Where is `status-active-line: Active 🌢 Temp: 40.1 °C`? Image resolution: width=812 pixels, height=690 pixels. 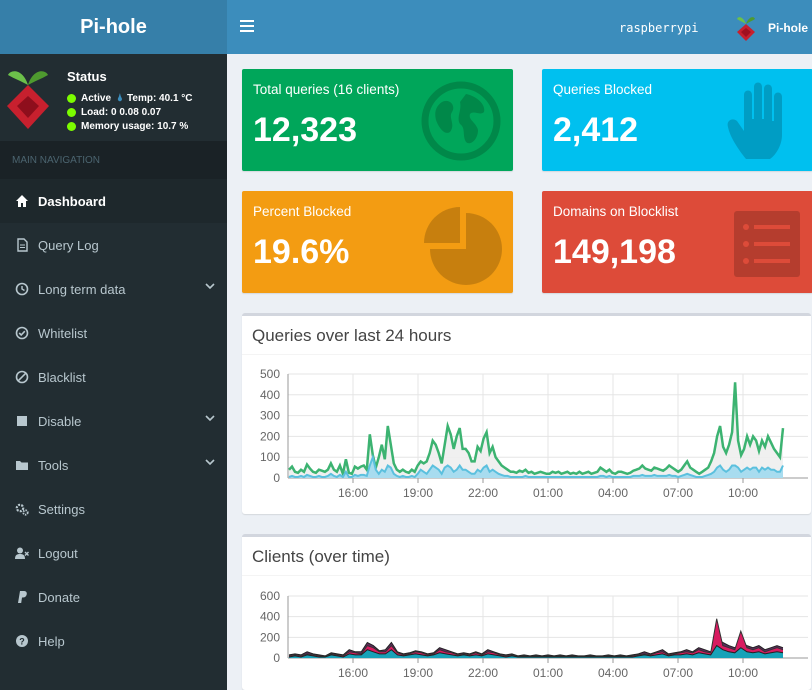
status-active-line: Active 🌢 Temp: 40.1 °C is located at coordinates (130, 98).